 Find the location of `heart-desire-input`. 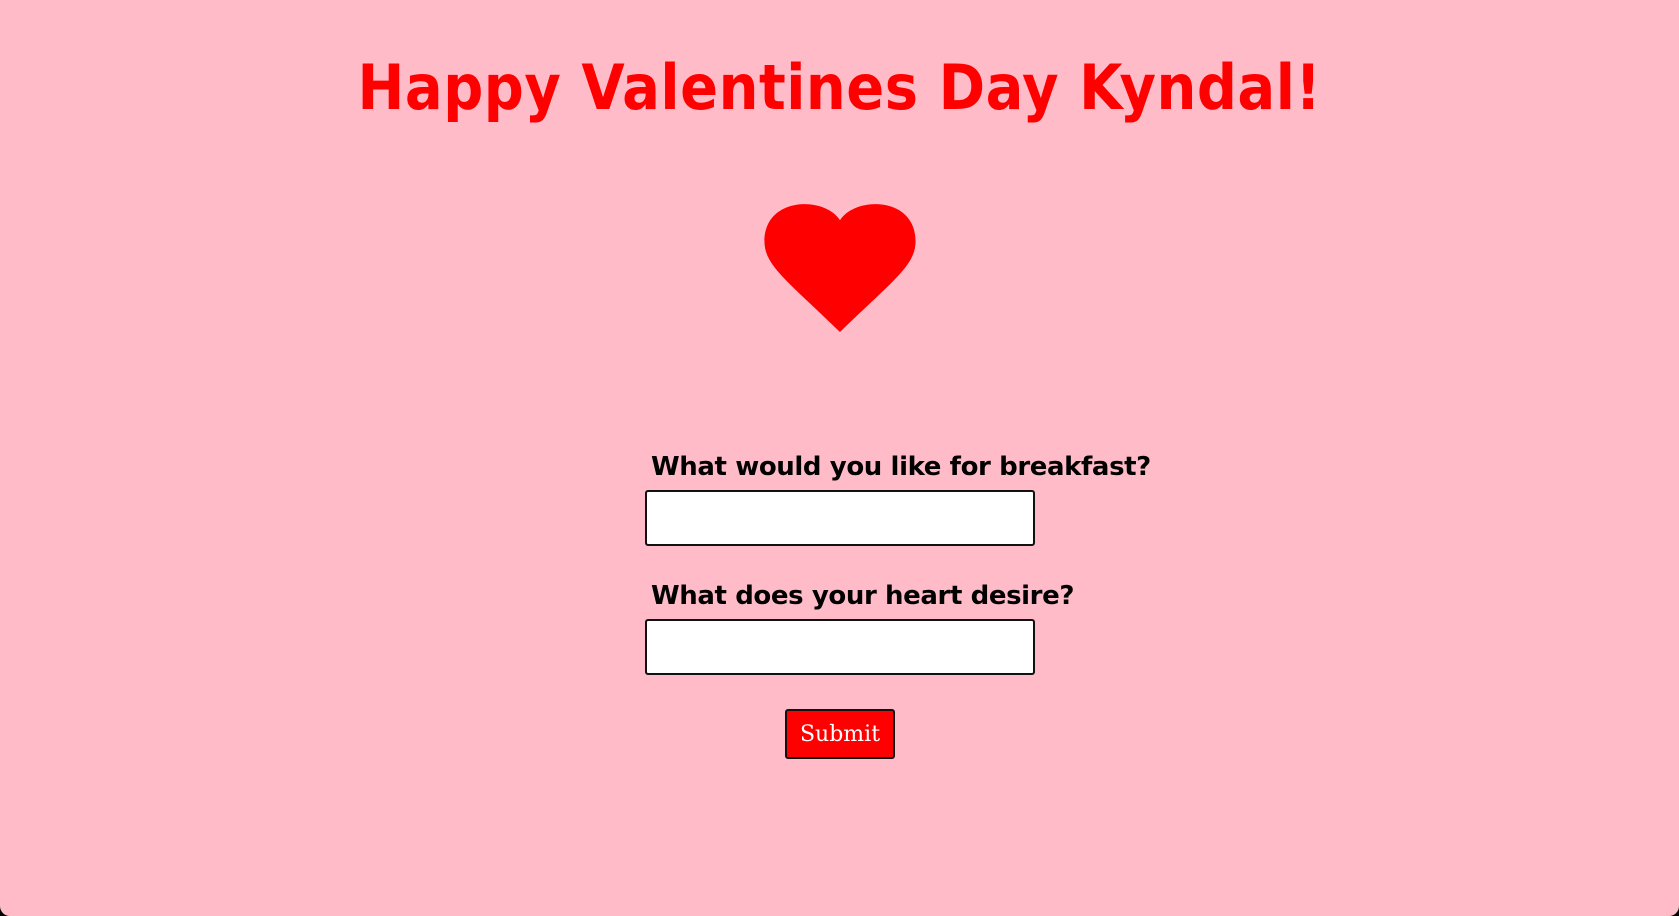

heart-desire-input is located at coordinates (840, 647).